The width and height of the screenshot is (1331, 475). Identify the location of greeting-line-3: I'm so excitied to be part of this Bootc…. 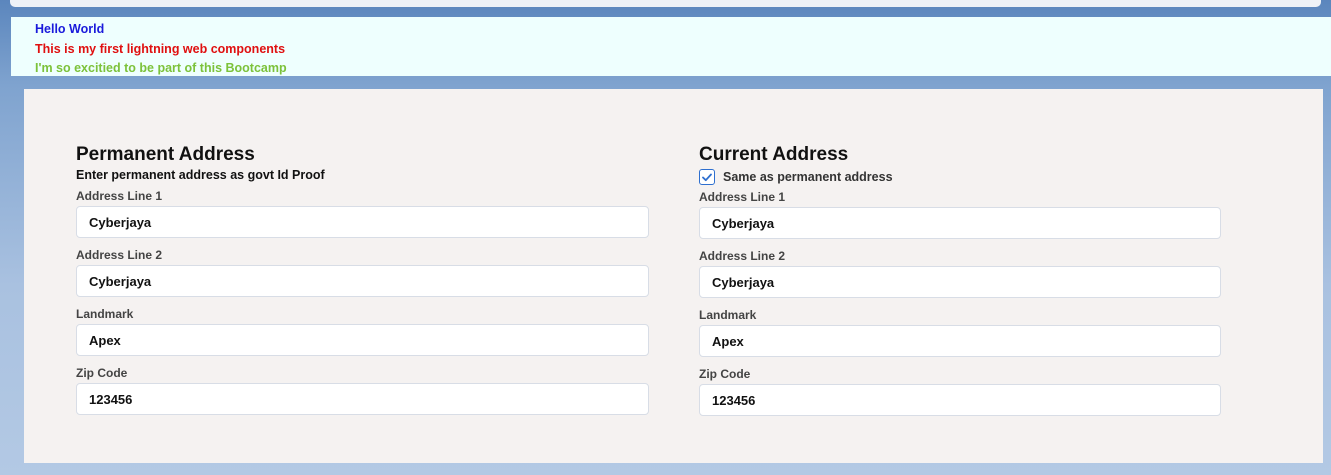
(161, 68).